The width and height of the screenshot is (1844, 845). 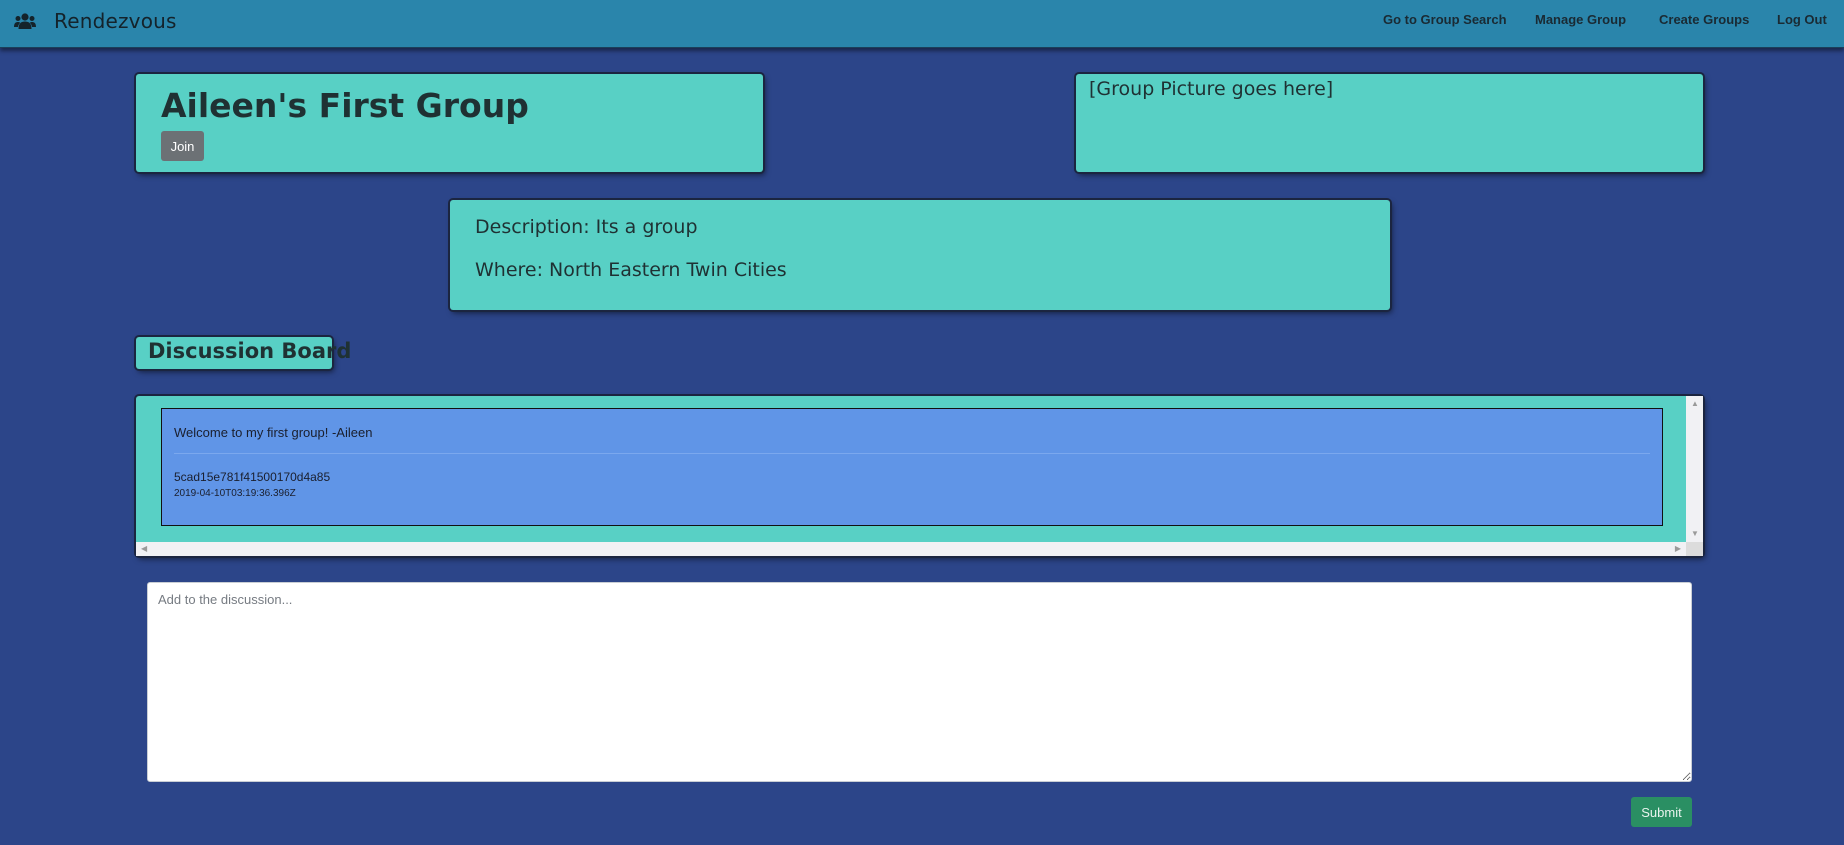 I want to click on scroll-left-arrow-icon: ◀, so click(x=144, y=549).